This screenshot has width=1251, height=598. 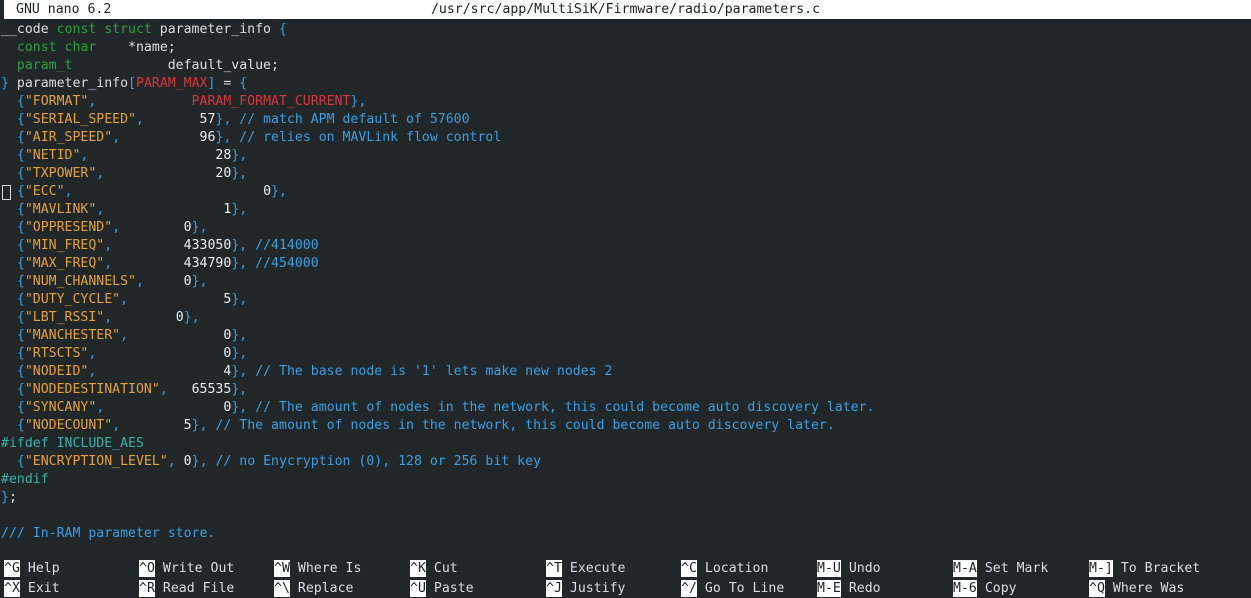 I want to click on shortcut-label: To Bracket, so click(x=1160, y=568).